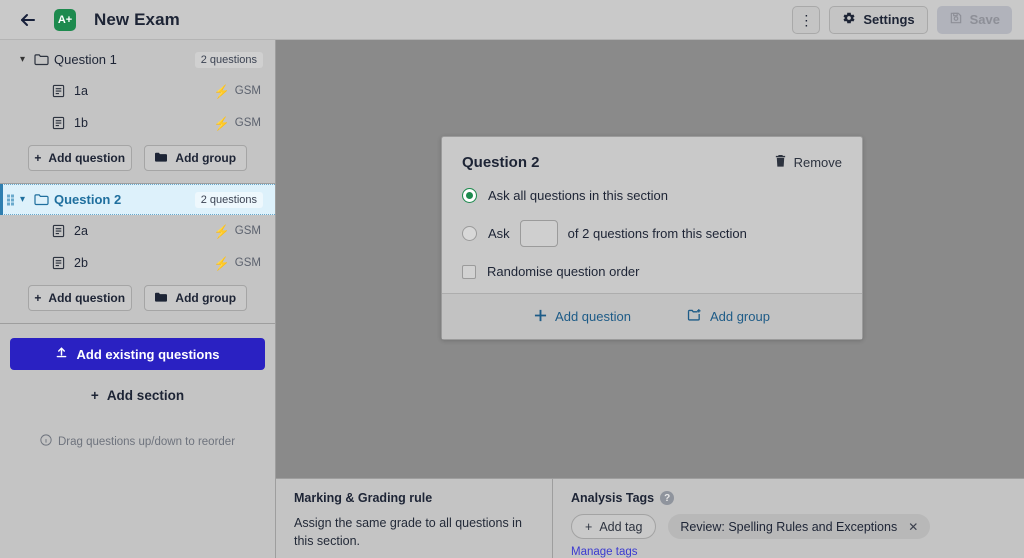 Image resolution: width=1024 pixels, height=558 pixels. I want to click on ask-partial-count-input, so click(538, 233).